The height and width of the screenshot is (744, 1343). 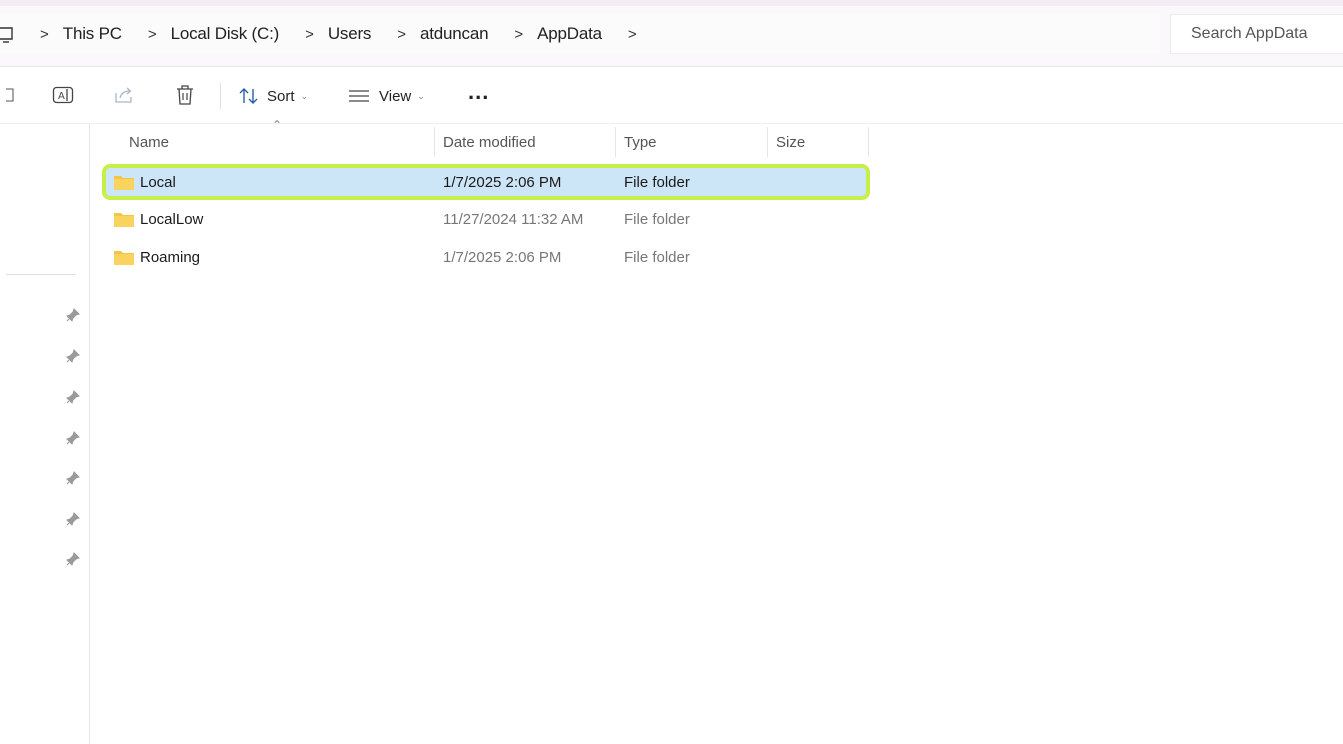 I want to click on navigation-pane, so click(x=45, y=434).